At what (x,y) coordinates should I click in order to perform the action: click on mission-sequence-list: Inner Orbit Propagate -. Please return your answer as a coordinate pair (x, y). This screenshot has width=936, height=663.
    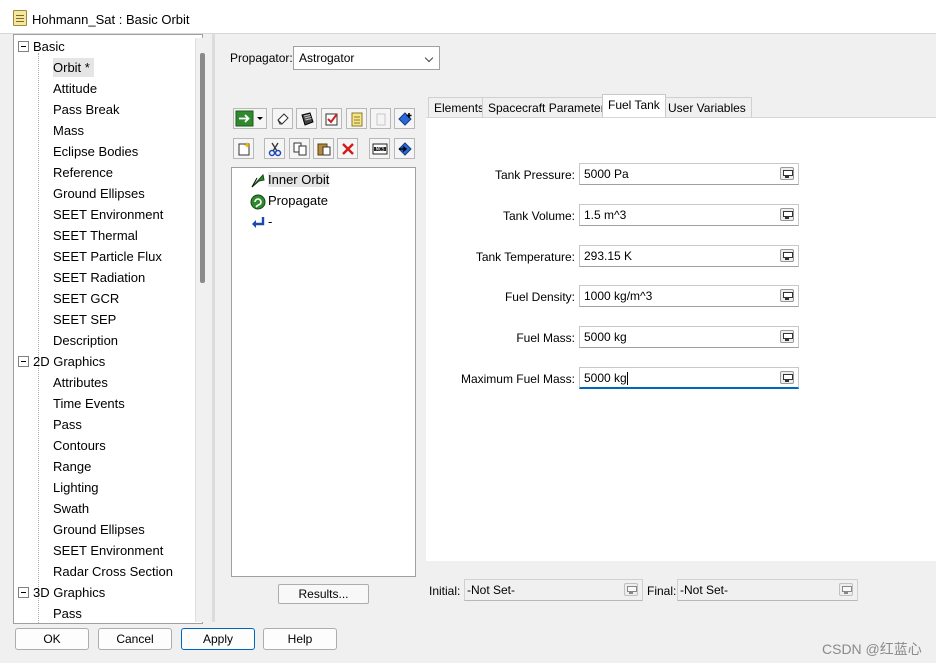
    Looking at the image, I should click on (323, 372).